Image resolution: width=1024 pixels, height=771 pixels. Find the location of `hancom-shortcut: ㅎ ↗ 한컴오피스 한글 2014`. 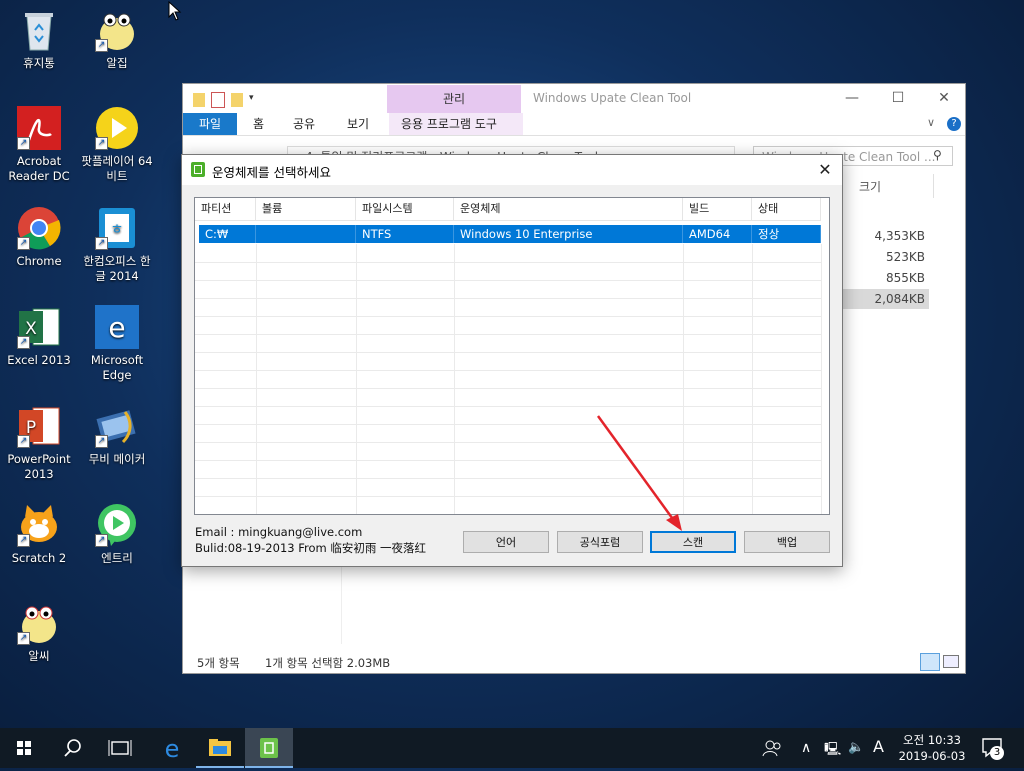

hancom-shortcut: ㅎ ↗ 한컴오피스 한글 2014 is located at coordinates (117, 245).